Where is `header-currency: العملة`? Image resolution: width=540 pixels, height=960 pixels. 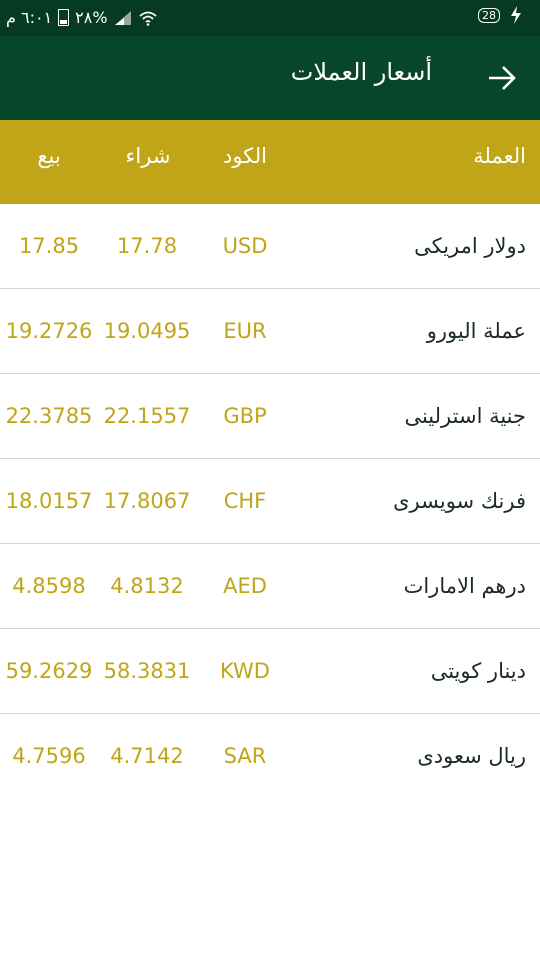
header-currency: العملة is located at coordinates (499, 156).